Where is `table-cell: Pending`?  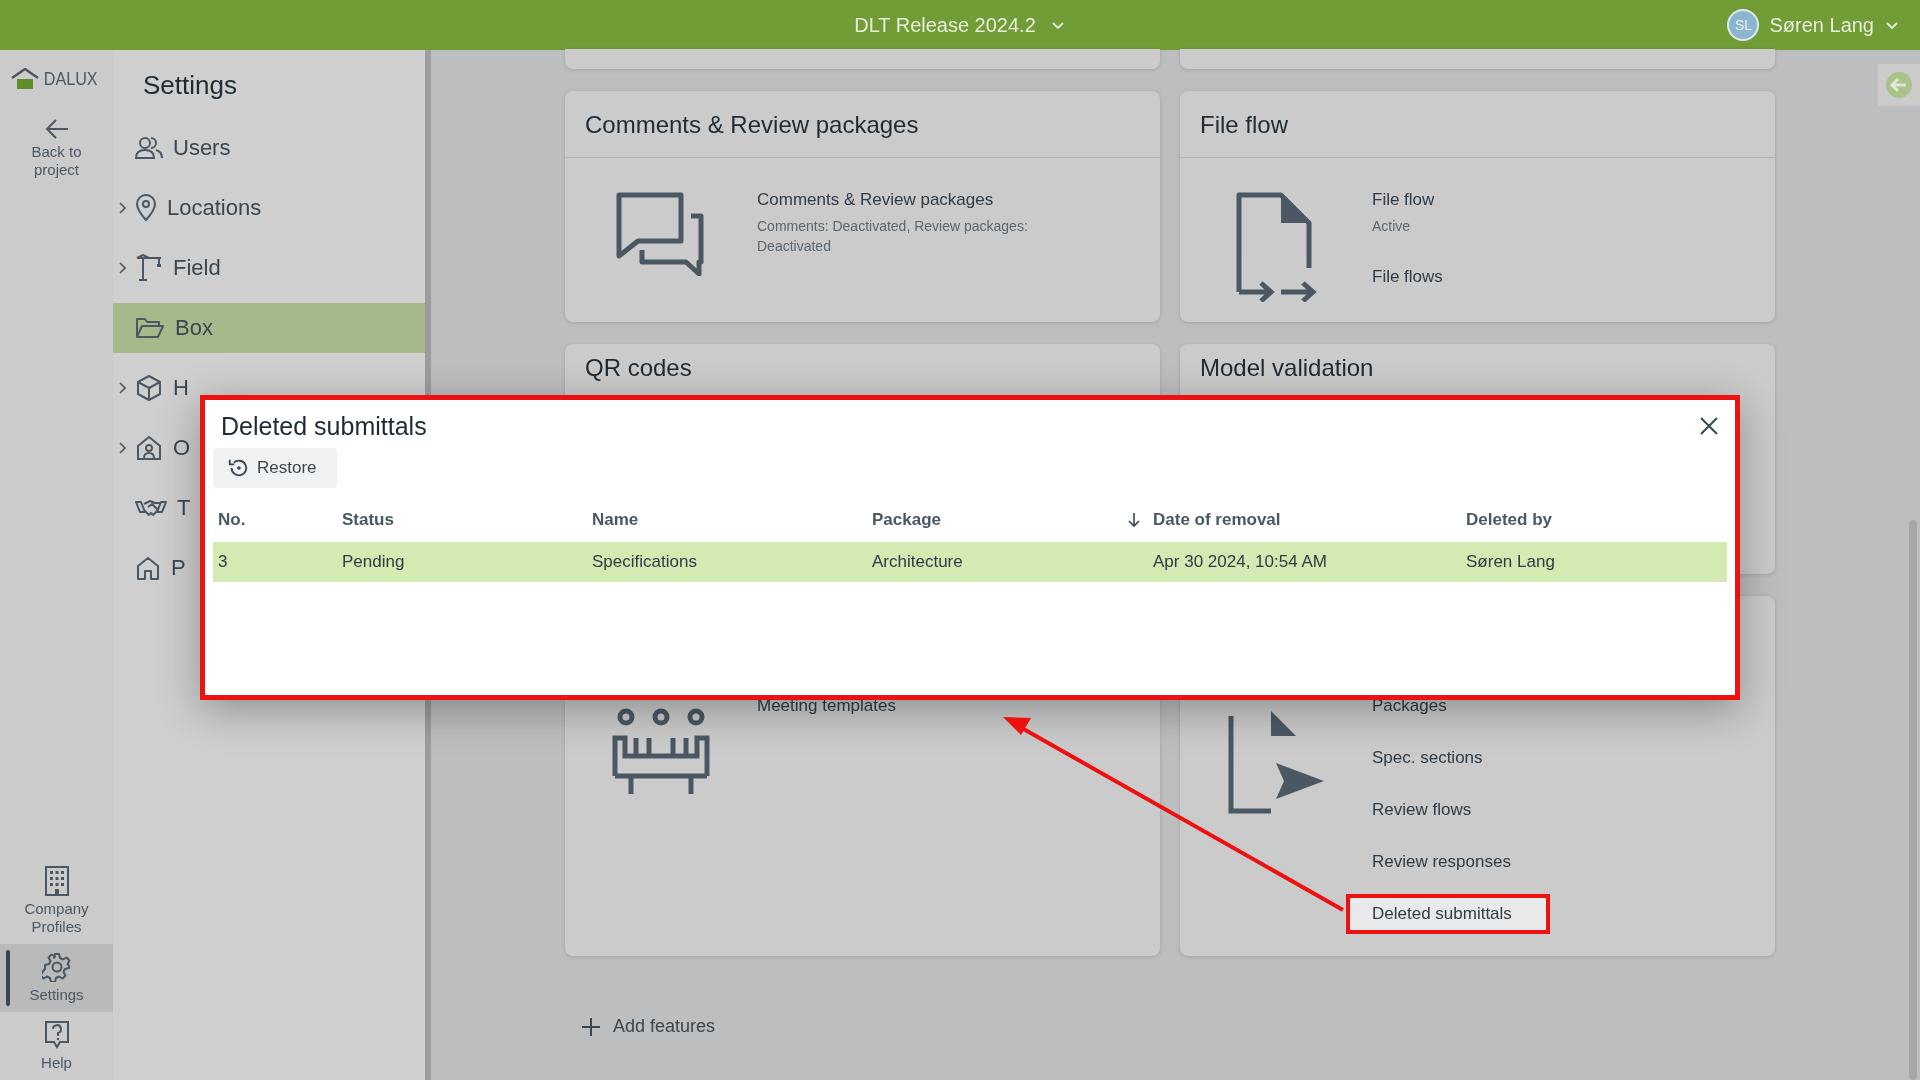 table-cell: Pending is located at coordinates (373, 562).